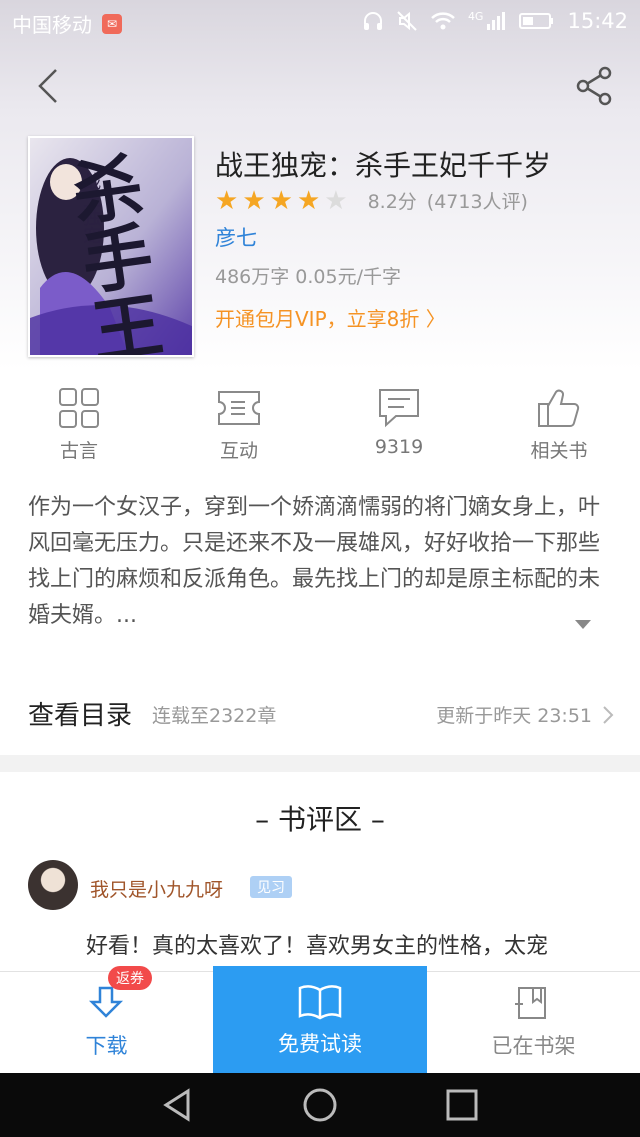 This screenshot has width=640, height=1137. I want to click on action-label: 相关书, so click(559, 451).